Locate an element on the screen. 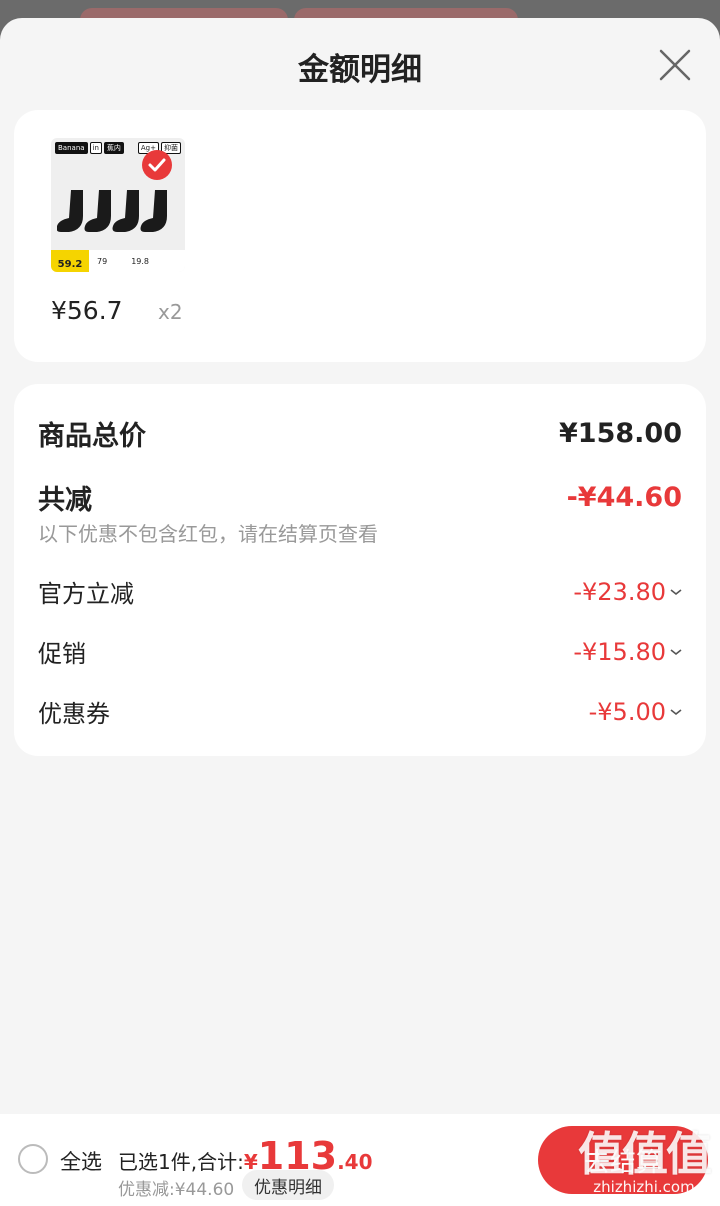 The height and width of the screenshot is (1206, 720). total-price-value: ¥158.00 is located at coordinates (620, 433).